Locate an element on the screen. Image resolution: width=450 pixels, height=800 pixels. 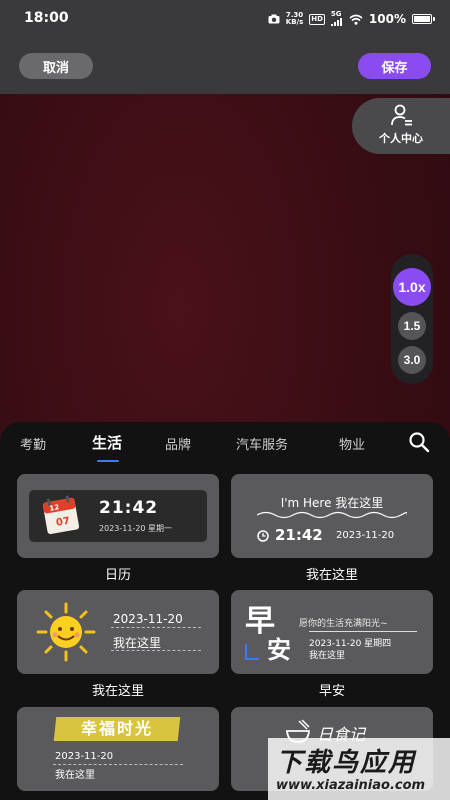
corner-accent is located at coordinates (252, 652).